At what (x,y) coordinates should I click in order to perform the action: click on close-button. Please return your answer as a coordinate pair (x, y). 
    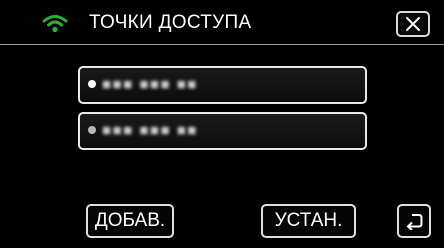
    Looking at the image, I should click on (413, 24).